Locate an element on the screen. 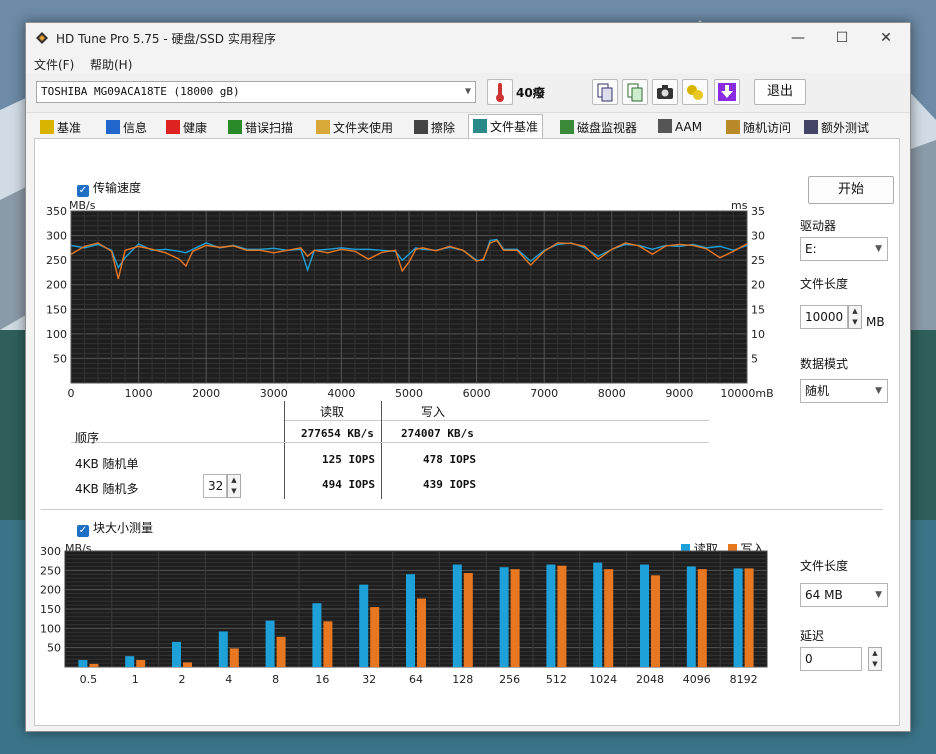 Image resolution: width=936 pixels, height=754 pixels. title-bar: HD Tune Pro 5.75 - 硬盘/SSD 实用程序 — ☐ ✕ is located at coordinates (468, 38).